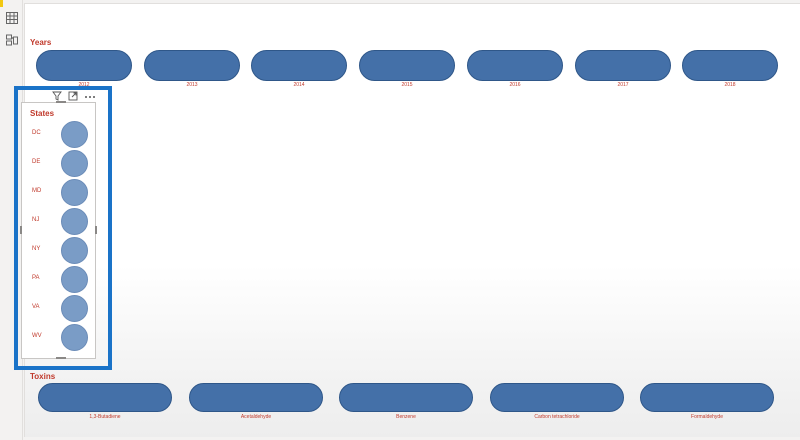 Image resolution: width=800 pixels, height=440 pixels. What do you see at coordinates (557, 417) in the screenshot?
I see `toxin-label: Carbon tetrachloride` at bounding box center [557, 417].